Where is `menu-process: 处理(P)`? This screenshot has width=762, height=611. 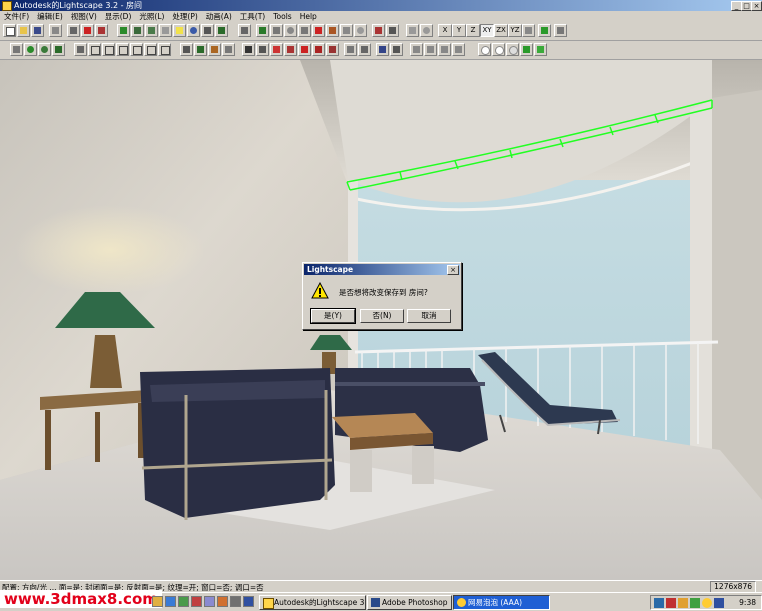
menu-process: 处理(P) is located at coordinates (184, 16).